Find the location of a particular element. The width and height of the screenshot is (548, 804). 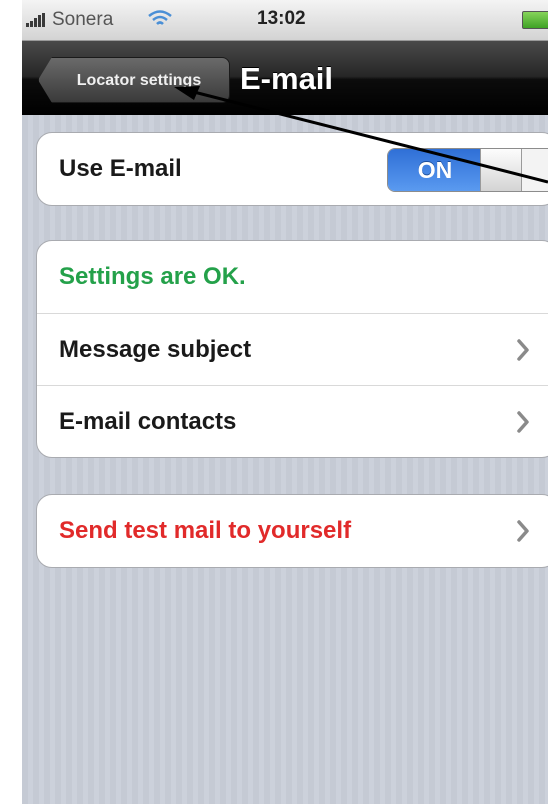

send-test-mail-label: Send test mail to yourself is located at coordinates (205, 530).